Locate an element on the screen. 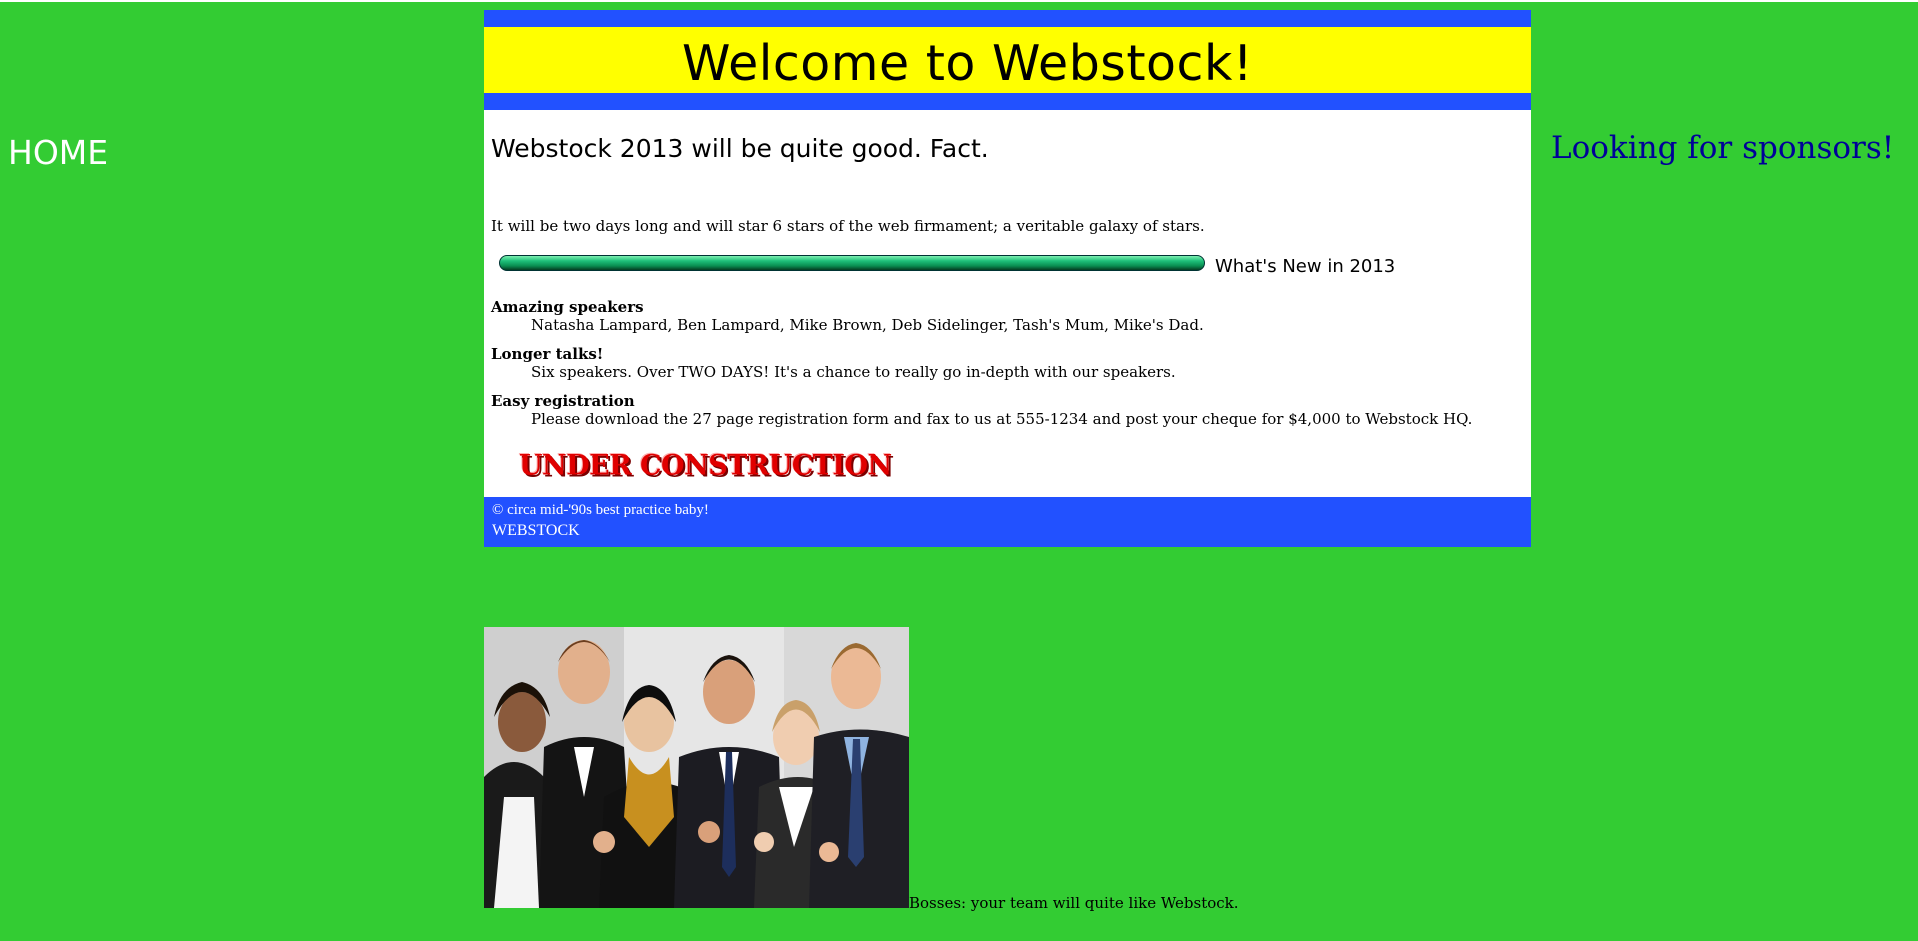  feature-term: Amazing speakers is located at coordinates (567, 307).